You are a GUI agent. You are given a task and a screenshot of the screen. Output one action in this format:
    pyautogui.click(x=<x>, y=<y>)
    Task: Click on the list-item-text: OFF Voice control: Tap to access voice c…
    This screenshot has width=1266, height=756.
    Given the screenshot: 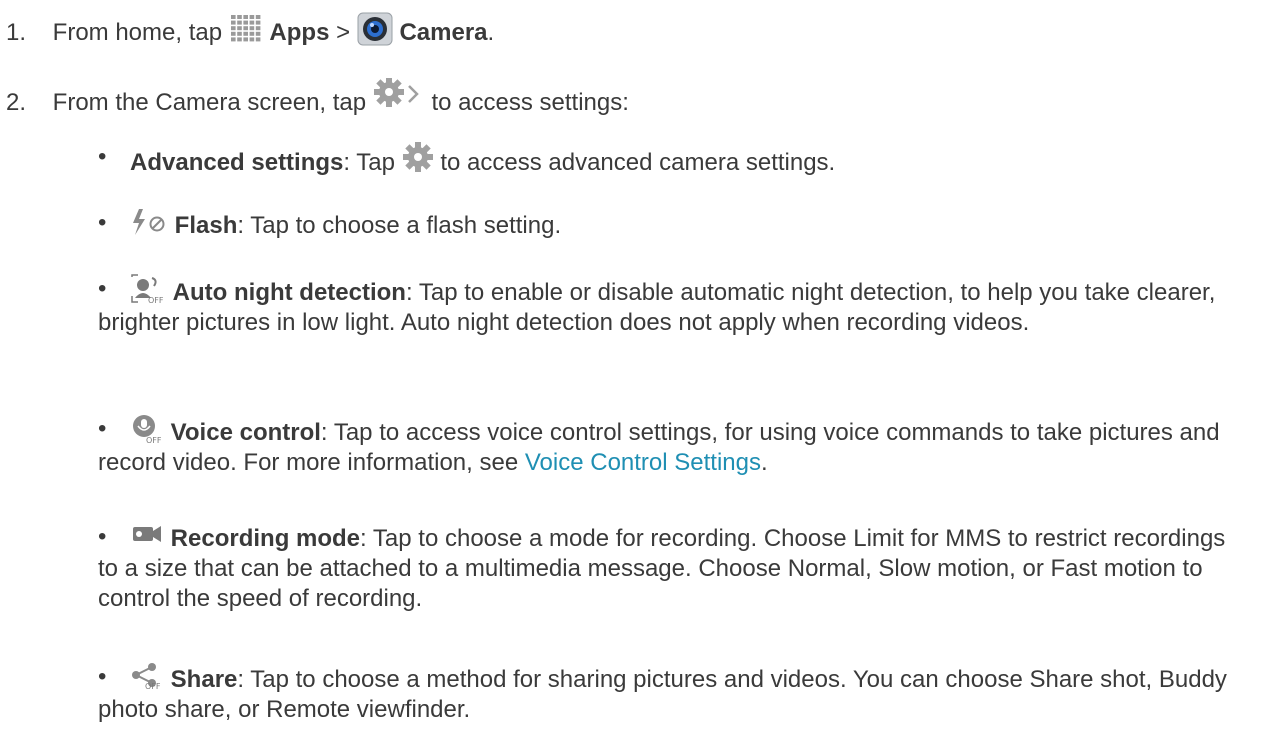 What is the action you would take?
    pyautogui.click(x=668, y=446)
    